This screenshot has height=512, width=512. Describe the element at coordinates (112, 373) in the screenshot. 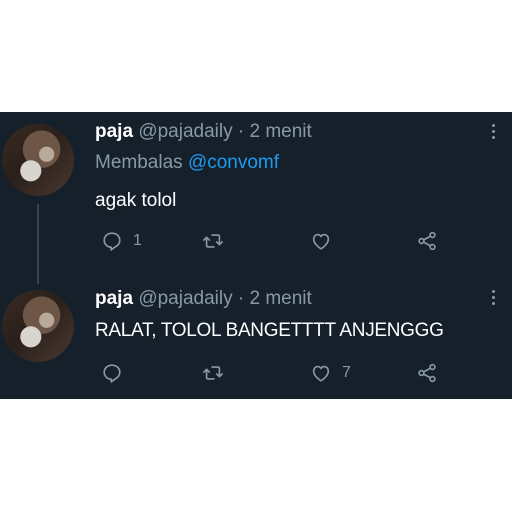

I see `reply-icon` at that location.